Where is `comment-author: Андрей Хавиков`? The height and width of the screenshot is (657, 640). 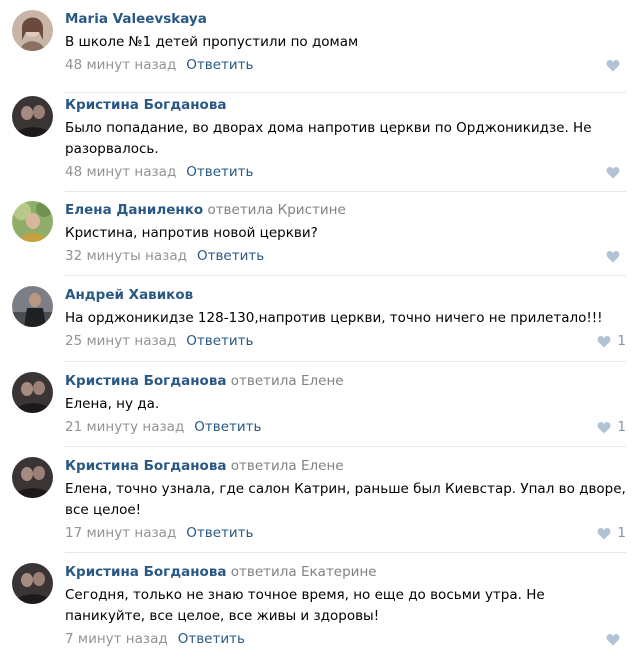
comment-author: Андрей Хавиков is located at coordinates (129, 295).